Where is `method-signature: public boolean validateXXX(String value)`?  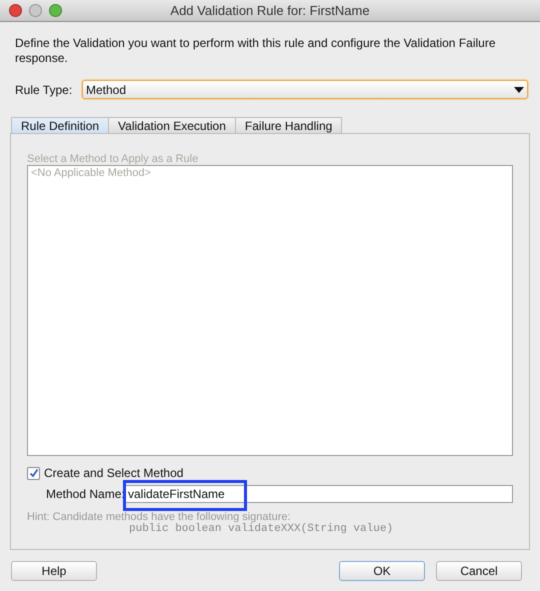 method-signature: public boolean validateXXX(String value) is located at coordinates (261, 529).